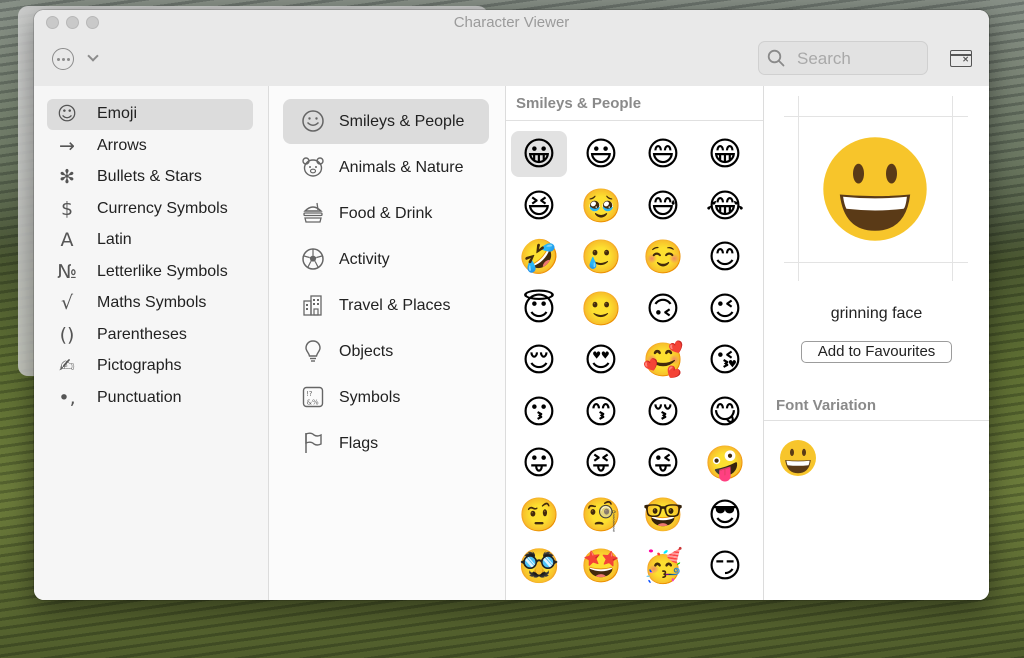  I want to click on emoji-cell: ☺️, so click(663, 257).